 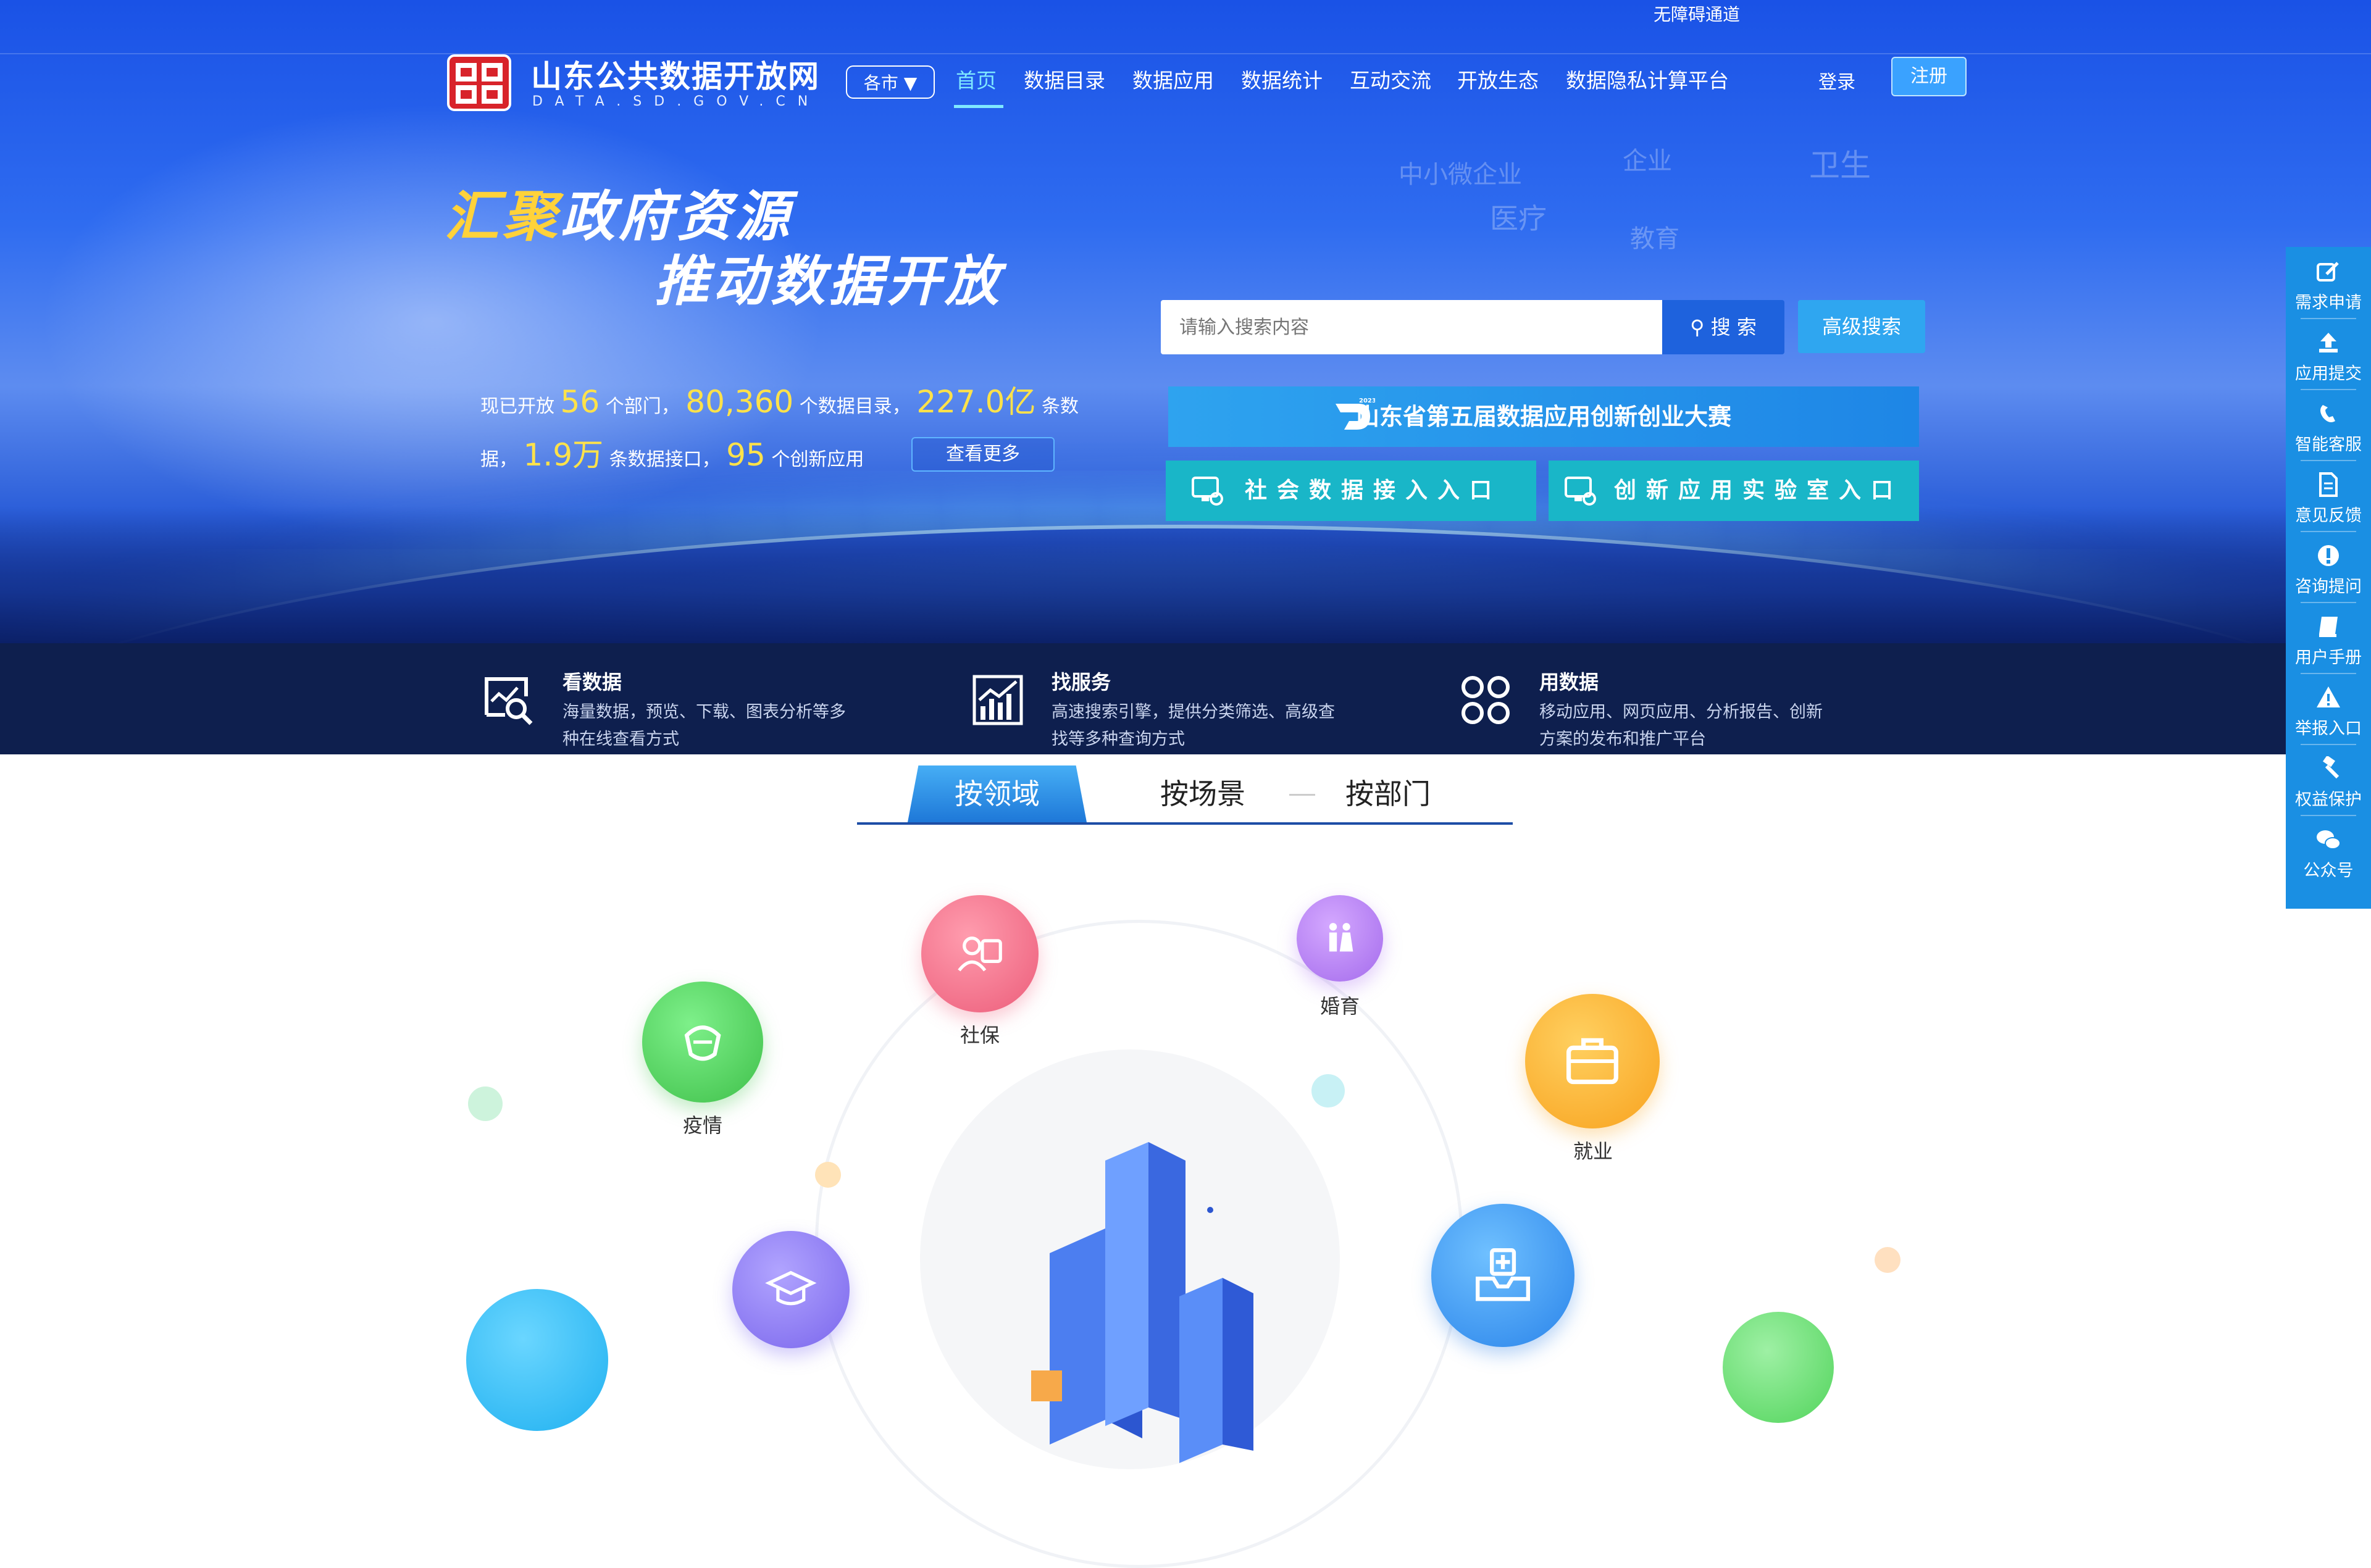 What do you see at coordinates (1836, 80) in the screenshot?
I see `login-link: 登录` at bounding box center [1836, 80].